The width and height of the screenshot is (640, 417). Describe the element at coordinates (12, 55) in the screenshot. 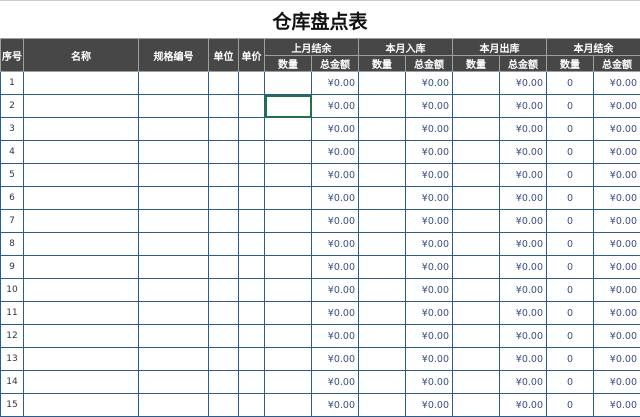

I see `header-index: 序号` at that location.